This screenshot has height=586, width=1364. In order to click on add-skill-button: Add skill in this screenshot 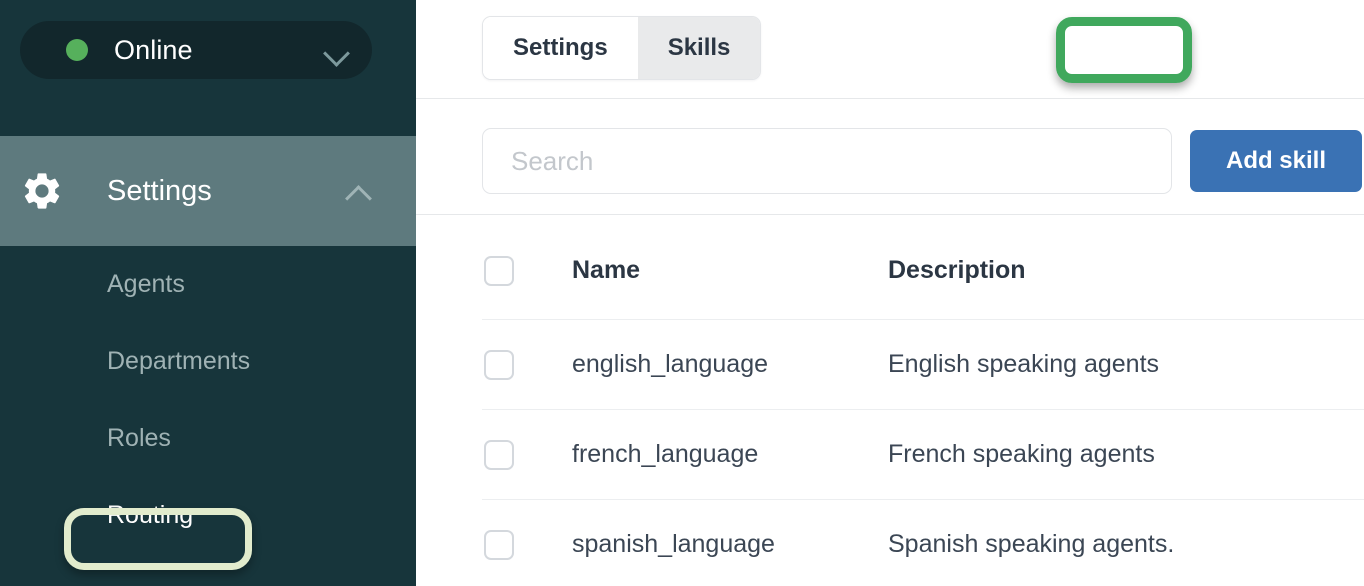, I will do `click(1276, 161)`.